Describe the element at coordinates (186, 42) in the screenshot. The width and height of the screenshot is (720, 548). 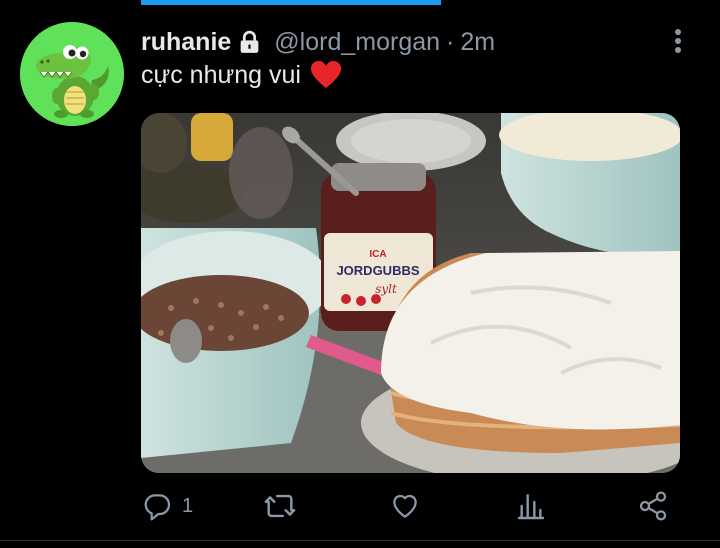
I see `display-name: ruhanie` at that location.